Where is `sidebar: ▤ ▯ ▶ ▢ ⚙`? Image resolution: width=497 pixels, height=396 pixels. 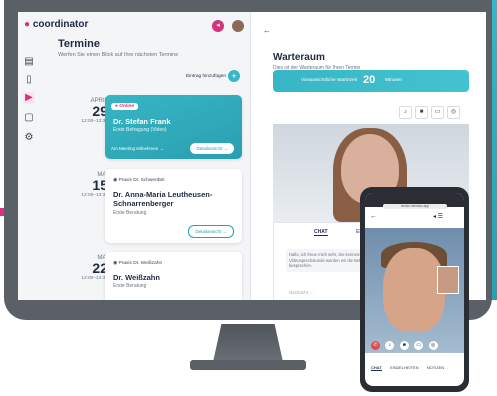 sidebar: ▤ ▯ ▶ ▢ ⚙ is located at coordinates (29, 156).